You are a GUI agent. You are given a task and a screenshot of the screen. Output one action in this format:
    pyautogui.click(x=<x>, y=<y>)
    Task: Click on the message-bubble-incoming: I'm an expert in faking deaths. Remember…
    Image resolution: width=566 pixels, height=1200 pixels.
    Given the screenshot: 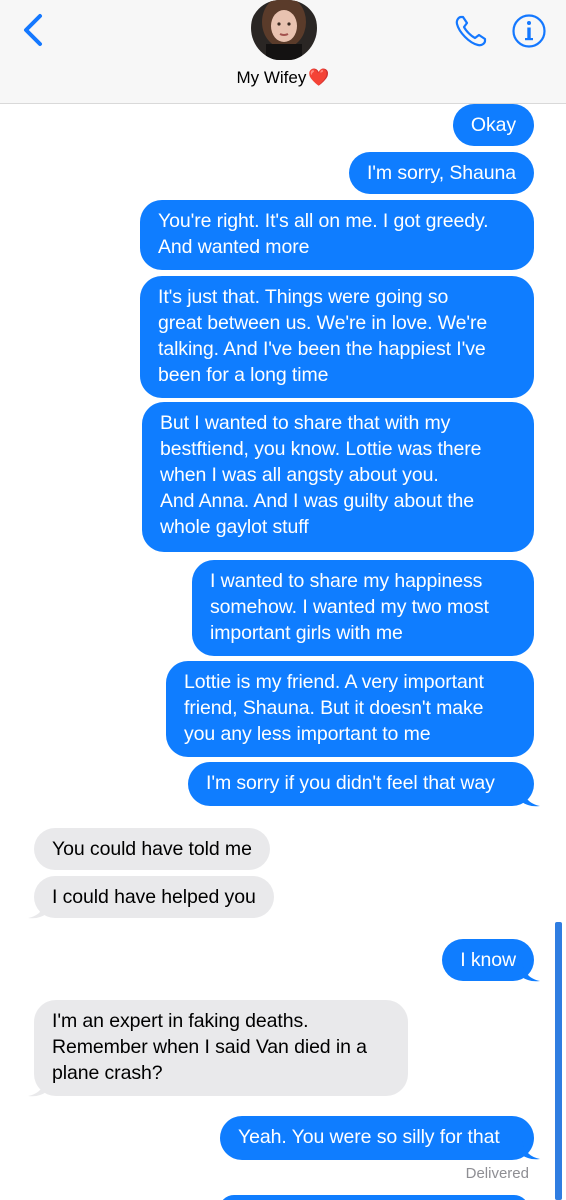 What is the action you would take?
    pyautogui.click(x=221, y=1048)
    